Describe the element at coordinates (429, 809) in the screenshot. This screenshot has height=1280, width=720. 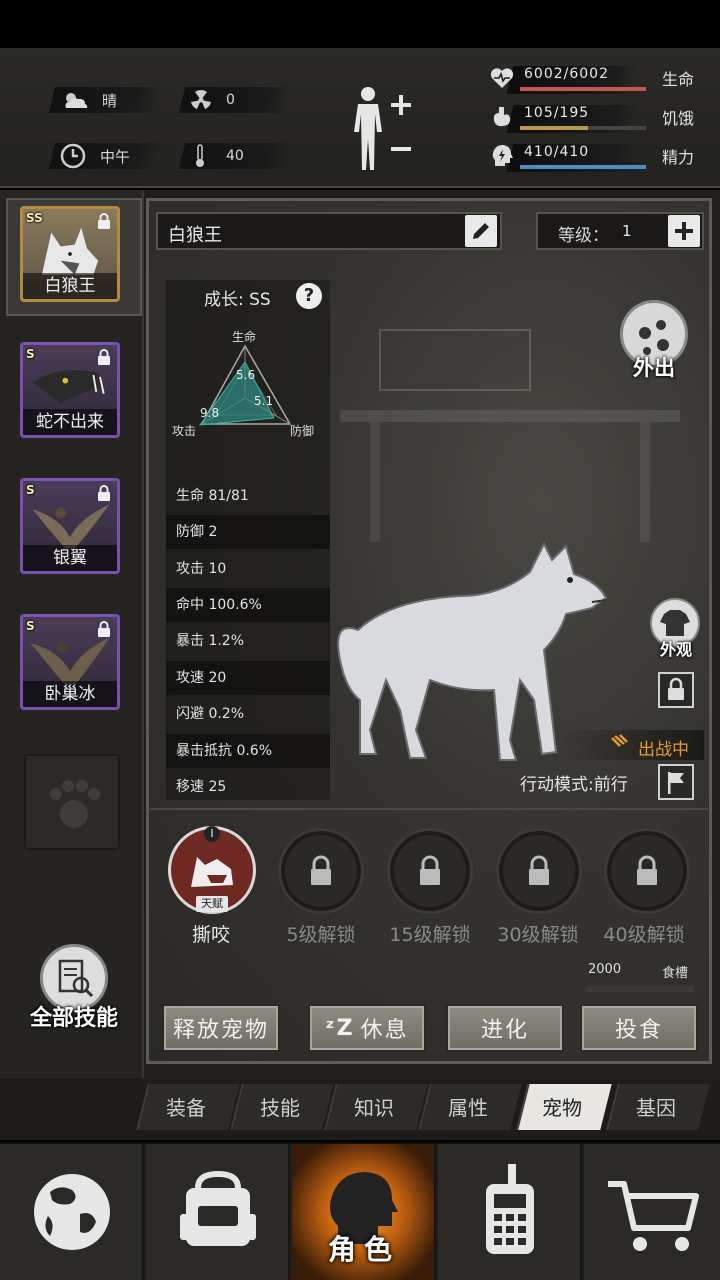
I see `divider` at that location.